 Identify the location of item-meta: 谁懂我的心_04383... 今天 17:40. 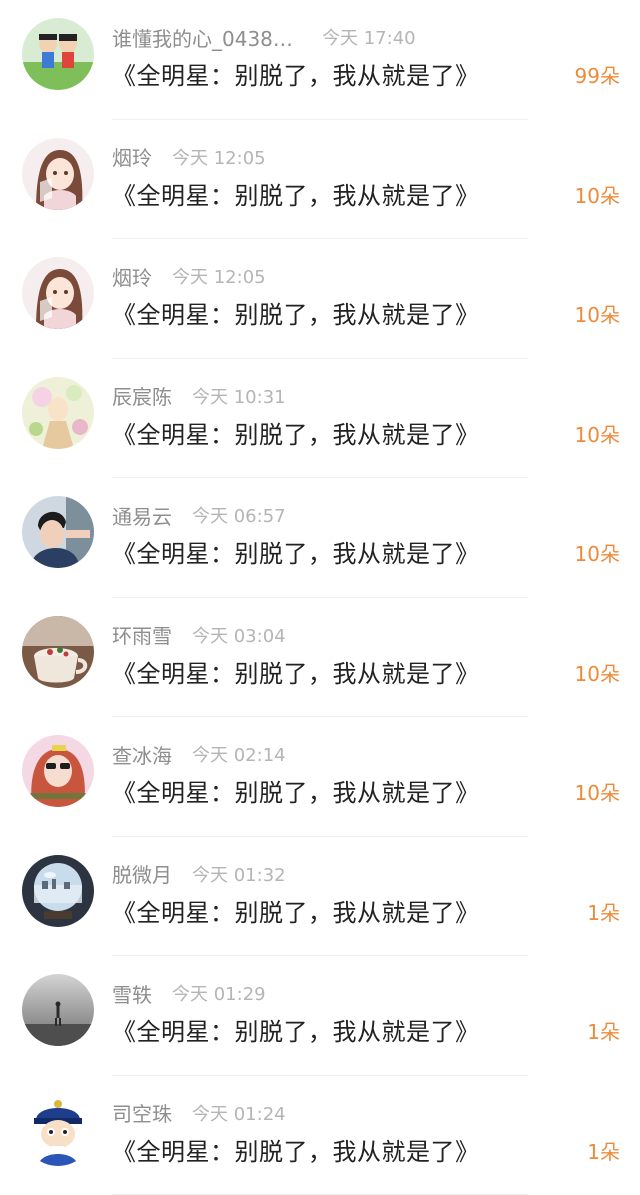
(264, 37).